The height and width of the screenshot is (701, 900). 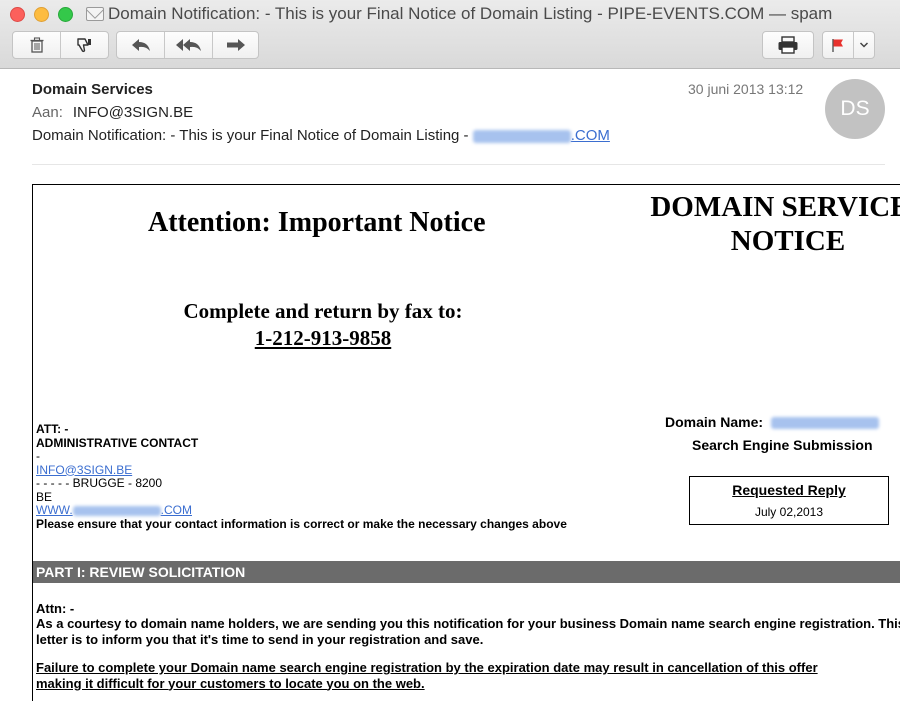 I want to click on notice-line-2: NOTICE, so click(x=788, y=241).